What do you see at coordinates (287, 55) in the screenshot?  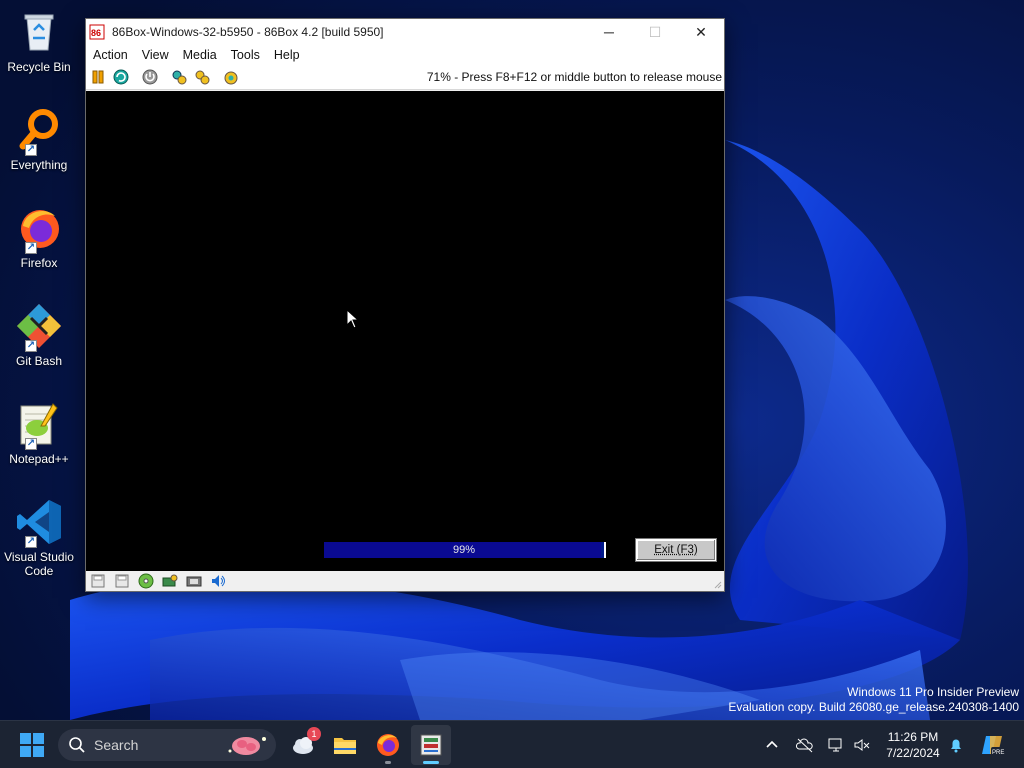 I see `menu-help: Help` at bounding box center [287, 55].